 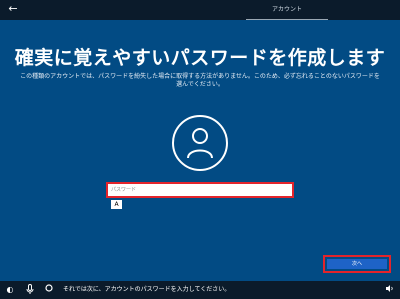 I want to click on next-button-highlight: 次へ, so click(x=357, y=264).